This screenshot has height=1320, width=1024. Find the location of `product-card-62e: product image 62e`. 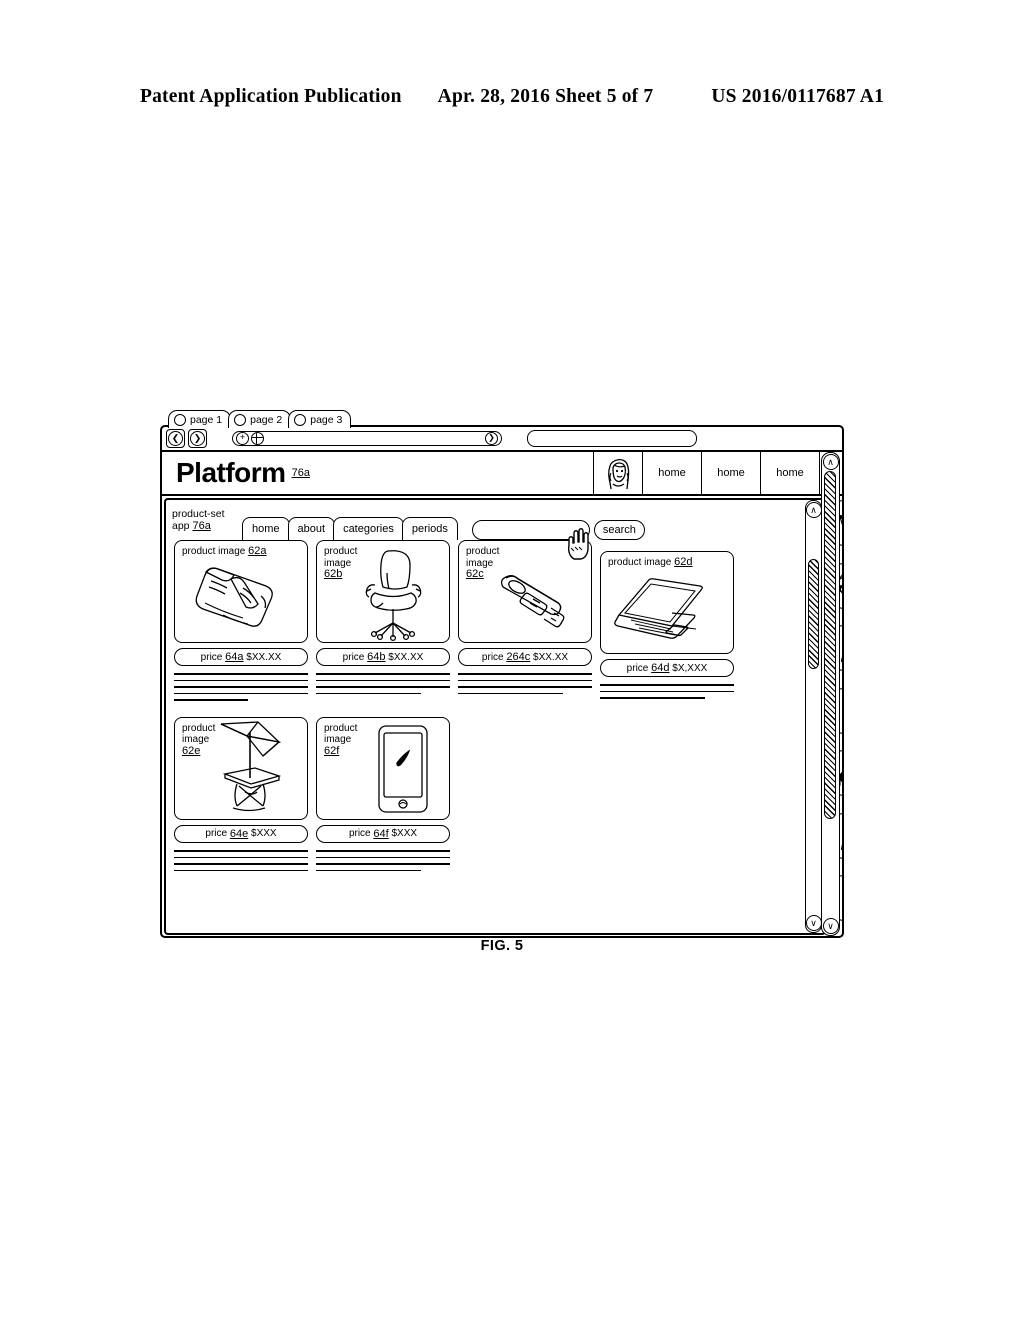

product-card-62e: product image 62e is located at coordinates (241, 768).